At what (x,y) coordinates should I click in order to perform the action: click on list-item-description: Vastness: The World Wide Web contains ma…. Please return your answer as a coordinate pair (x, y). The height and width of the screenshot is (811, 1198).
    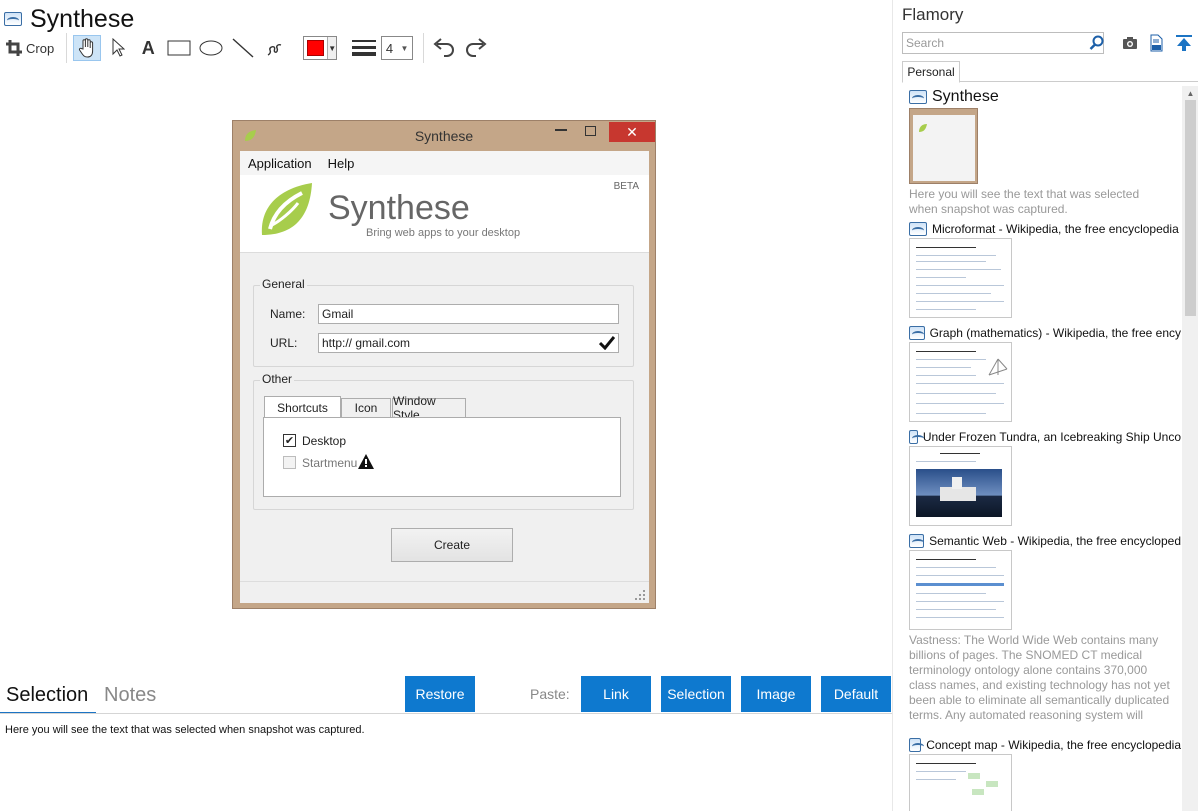
    Looking at the image, I should click on (1039, 679).